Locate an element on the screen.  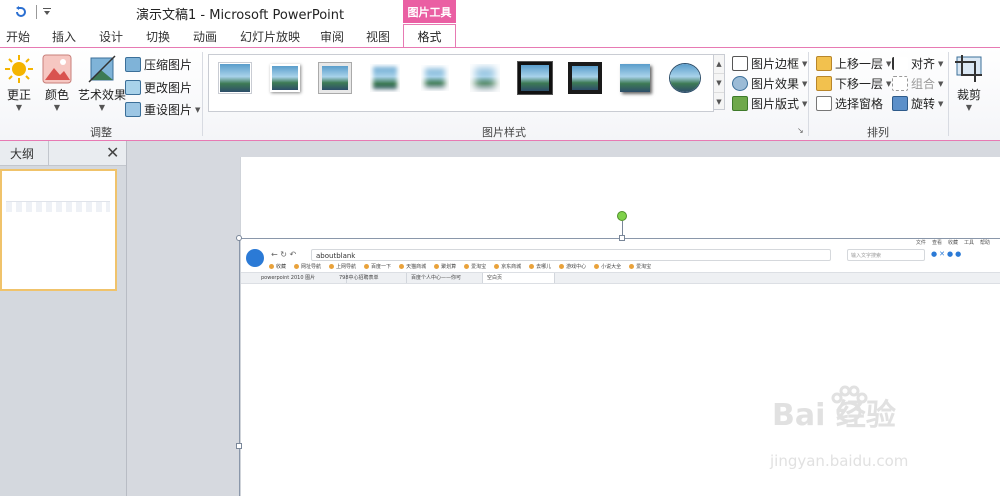
favorite-item: 京东商城 is located at coordinates (507, 267).